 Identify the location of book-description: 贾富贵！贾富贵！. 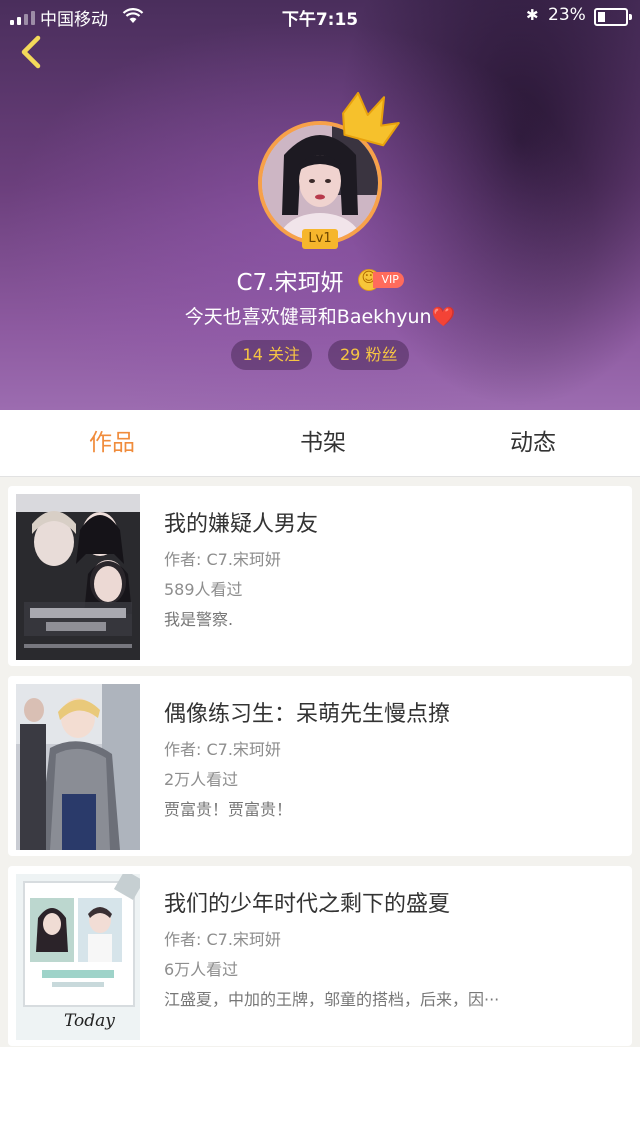
(228, 809).